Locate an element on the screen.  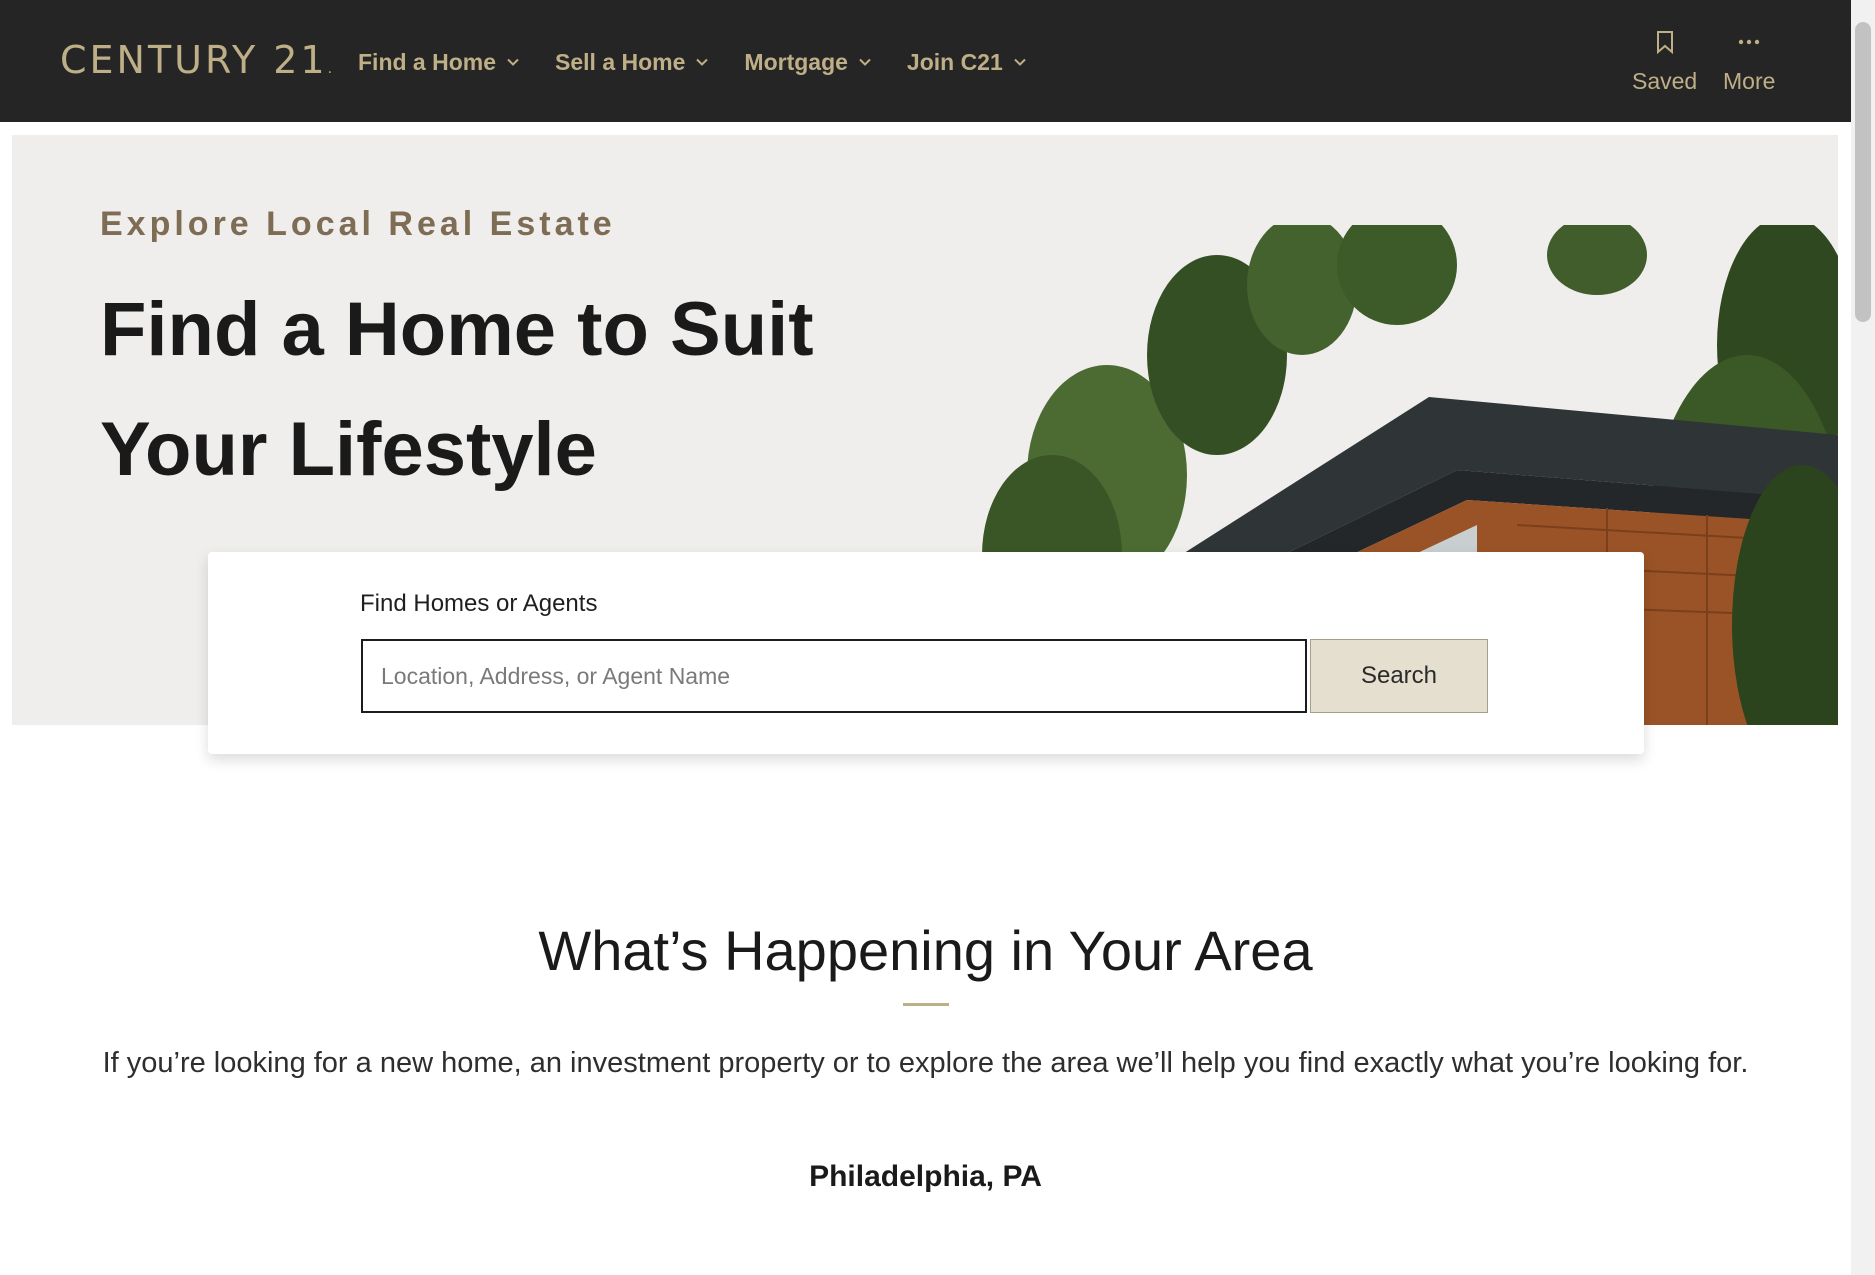
hero-title: Find a Home to Suit Your Lifestyle is located at coordinates (457, 389).